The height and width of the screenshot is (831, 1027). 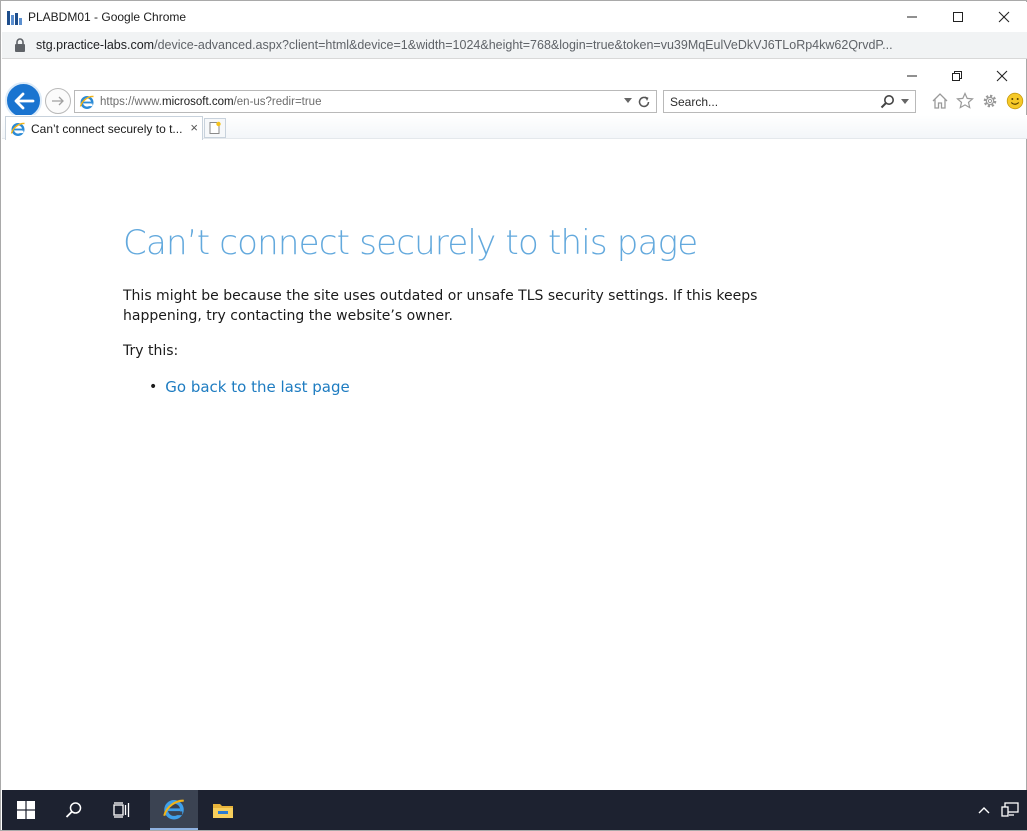 I want to click on ie-minimize-button, so click(x=911, y=76).